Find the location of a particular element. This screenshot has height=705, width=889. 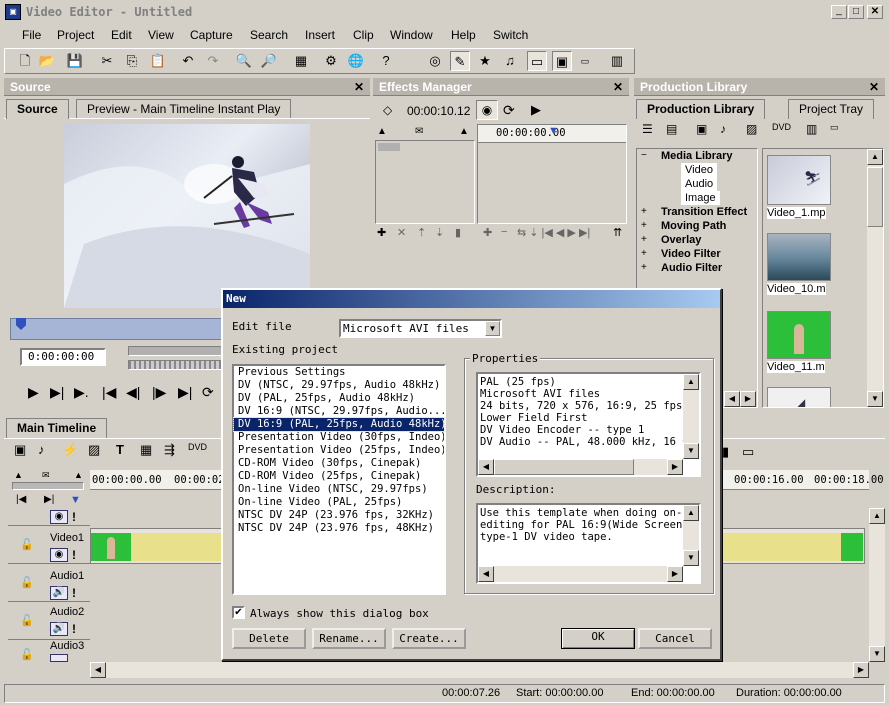

properties-scroll-up: ▲ is located at coordinates (691, 382).